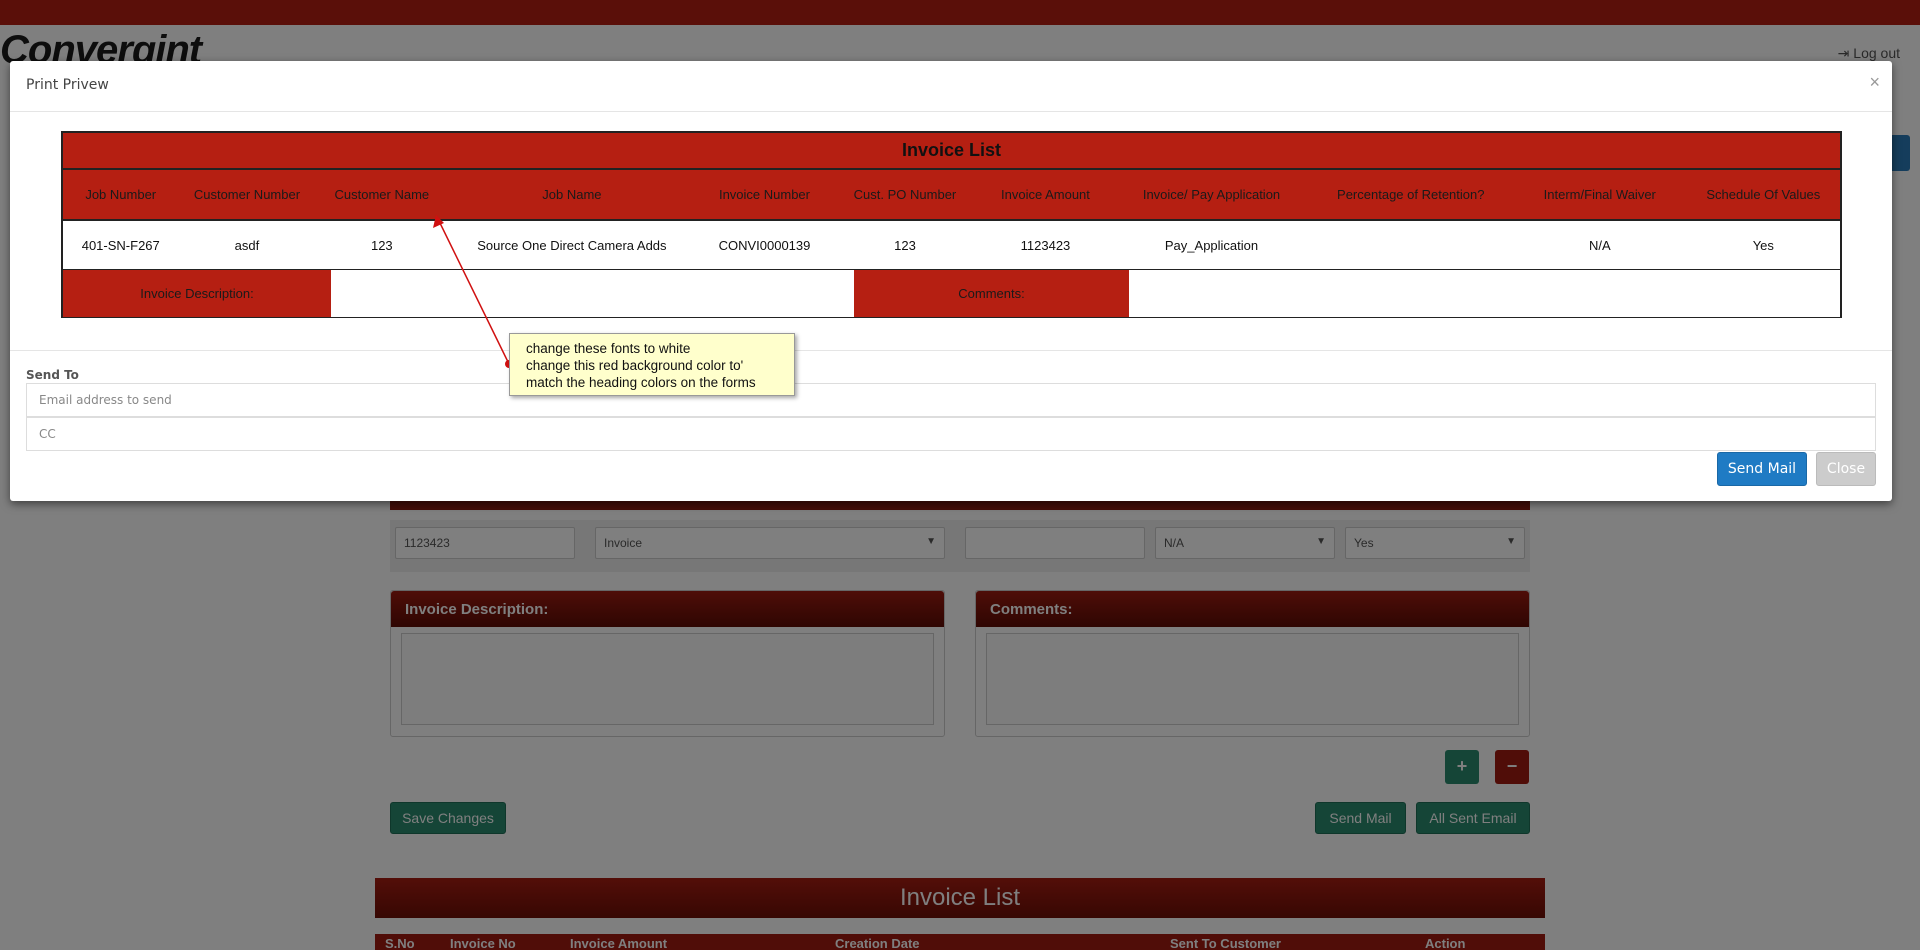 The image size is (1920, 950). I want to click on comments-label: Comments:, so click(991, 293).